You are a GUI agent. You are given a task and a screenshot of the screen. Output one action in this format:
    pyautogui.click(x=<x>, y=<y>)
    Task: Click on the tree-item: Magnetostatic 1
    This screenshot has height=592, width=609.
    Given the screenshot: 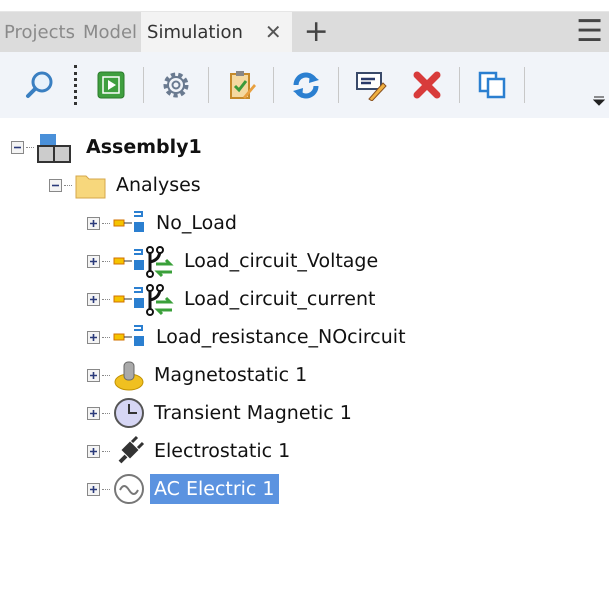 What is the action you would take?
    pyautogui.click(x=231, y=375)
    